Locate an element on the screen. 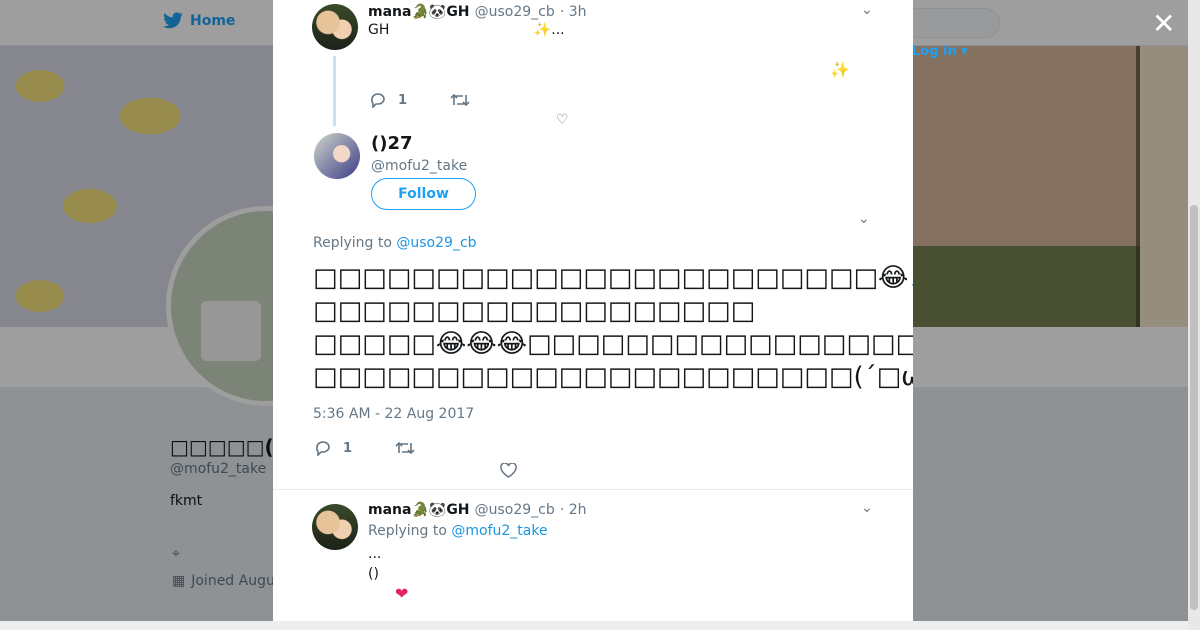 Image resolution: width=1200 pixels, height=630 pixels. vertical-scrollbar is located at coordinates (1194, 315).